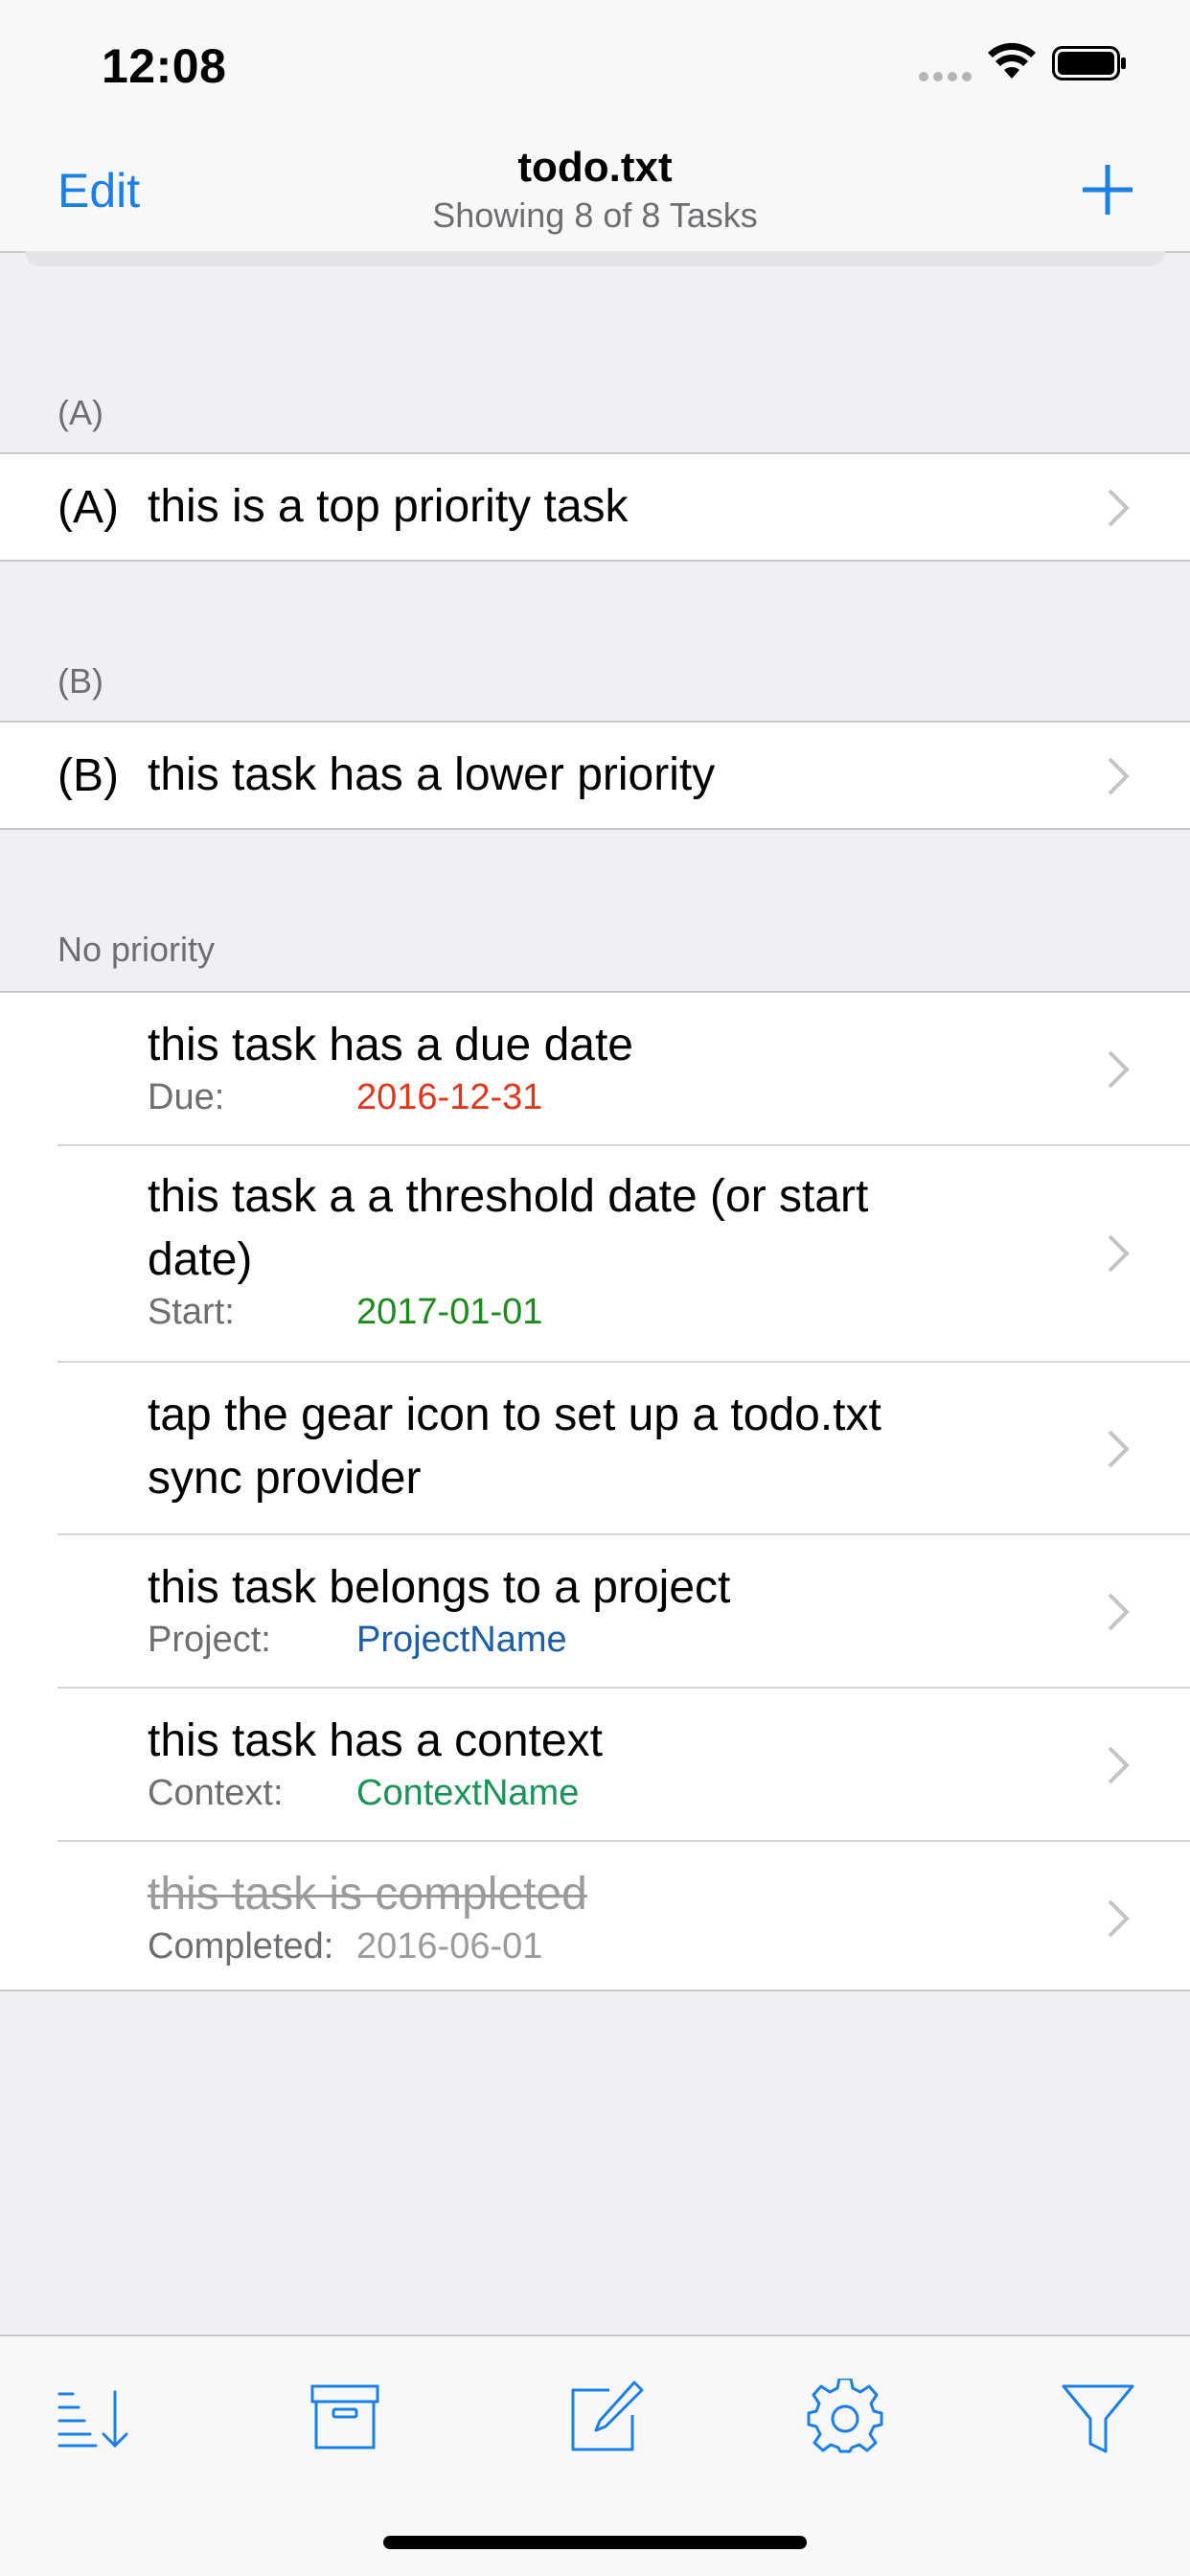 The width and height of the screenshot is (1190, 2576). I want to click on context-value: ContextName, so click(468, 1793).